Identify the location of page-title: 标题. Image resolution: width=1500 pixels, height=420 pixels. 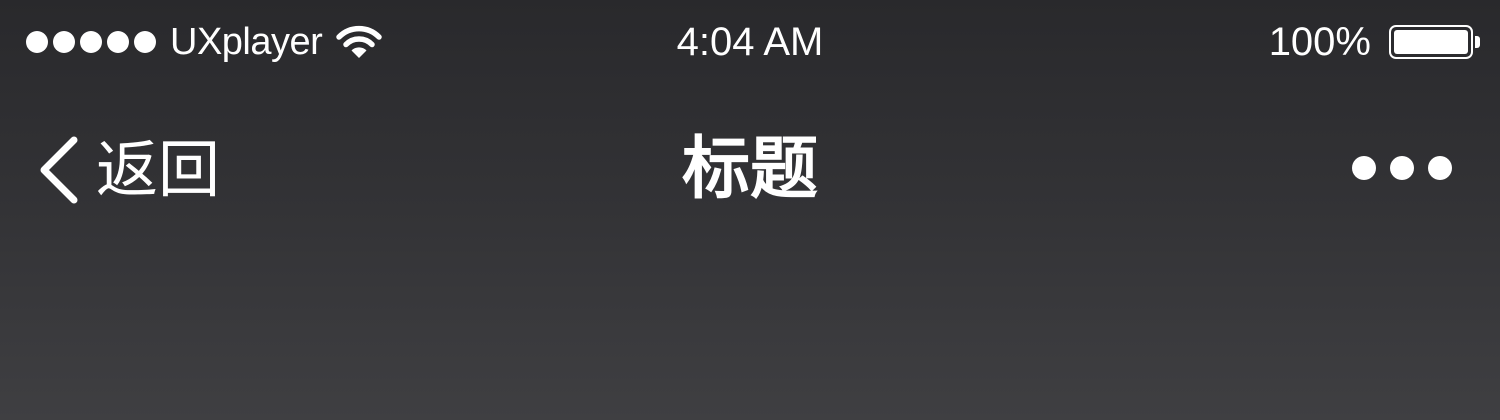
(749, 169).